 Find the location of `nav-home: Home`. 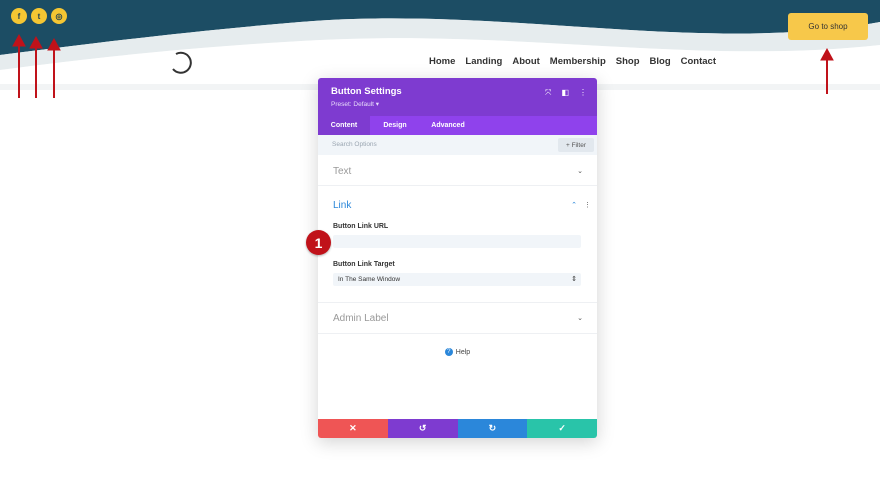

nav-home: Home is located at coordinates (442, 61).